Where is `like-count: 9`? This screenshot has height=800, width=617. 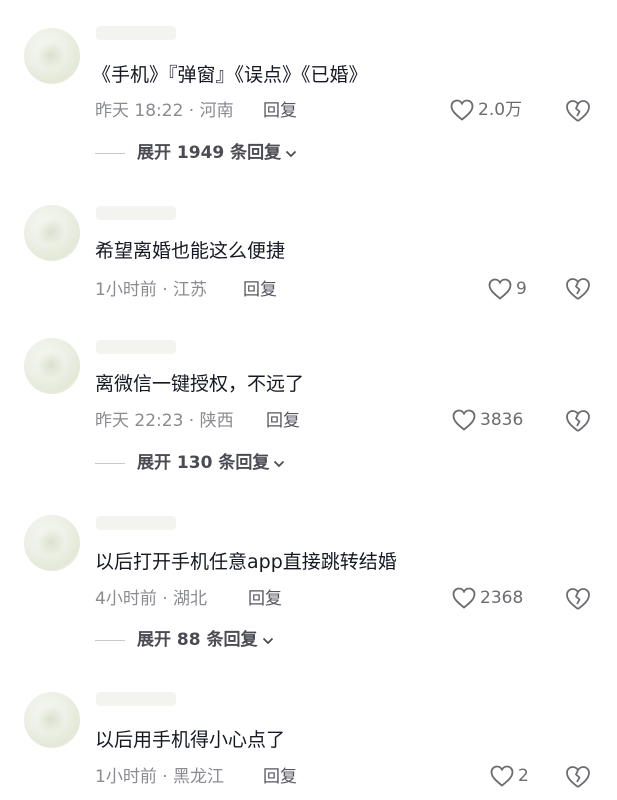 like-count: 9 is located at coordinates (521, 289).